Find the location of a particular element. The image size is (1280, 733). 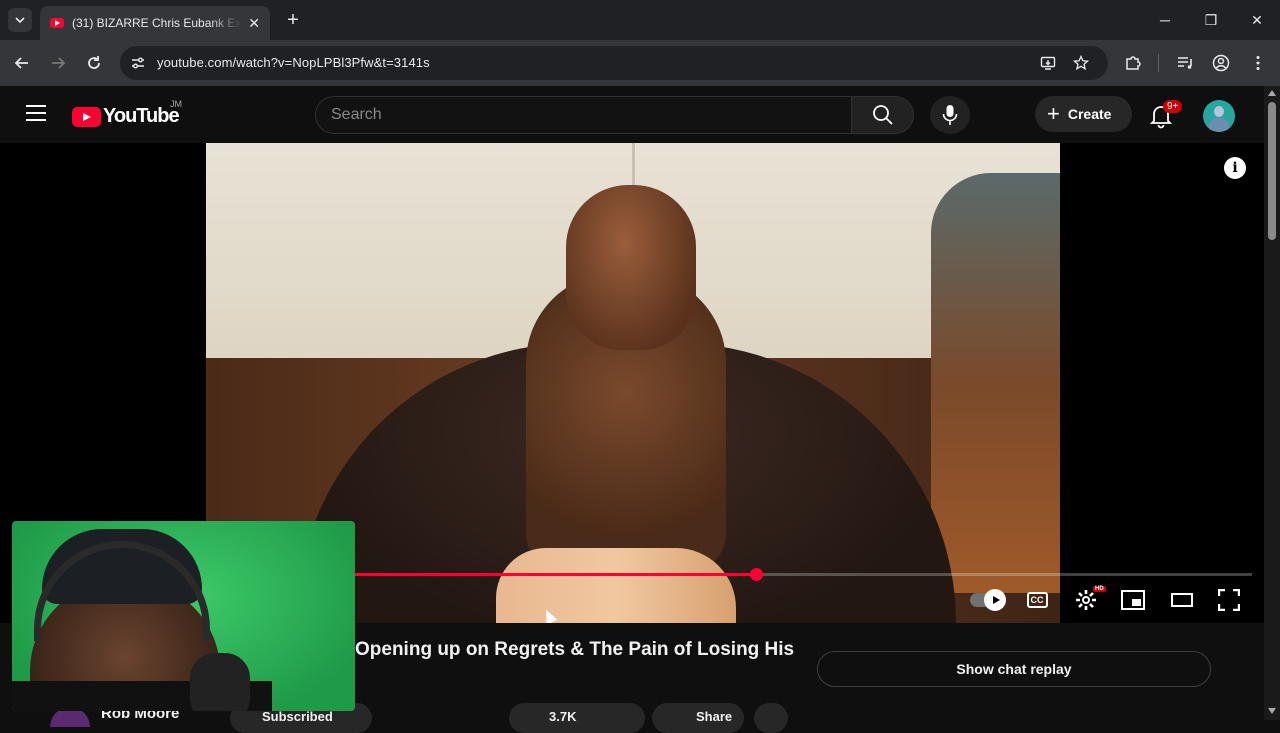

youtube-wordmark: YouTube is located at coordinates (141, 116).